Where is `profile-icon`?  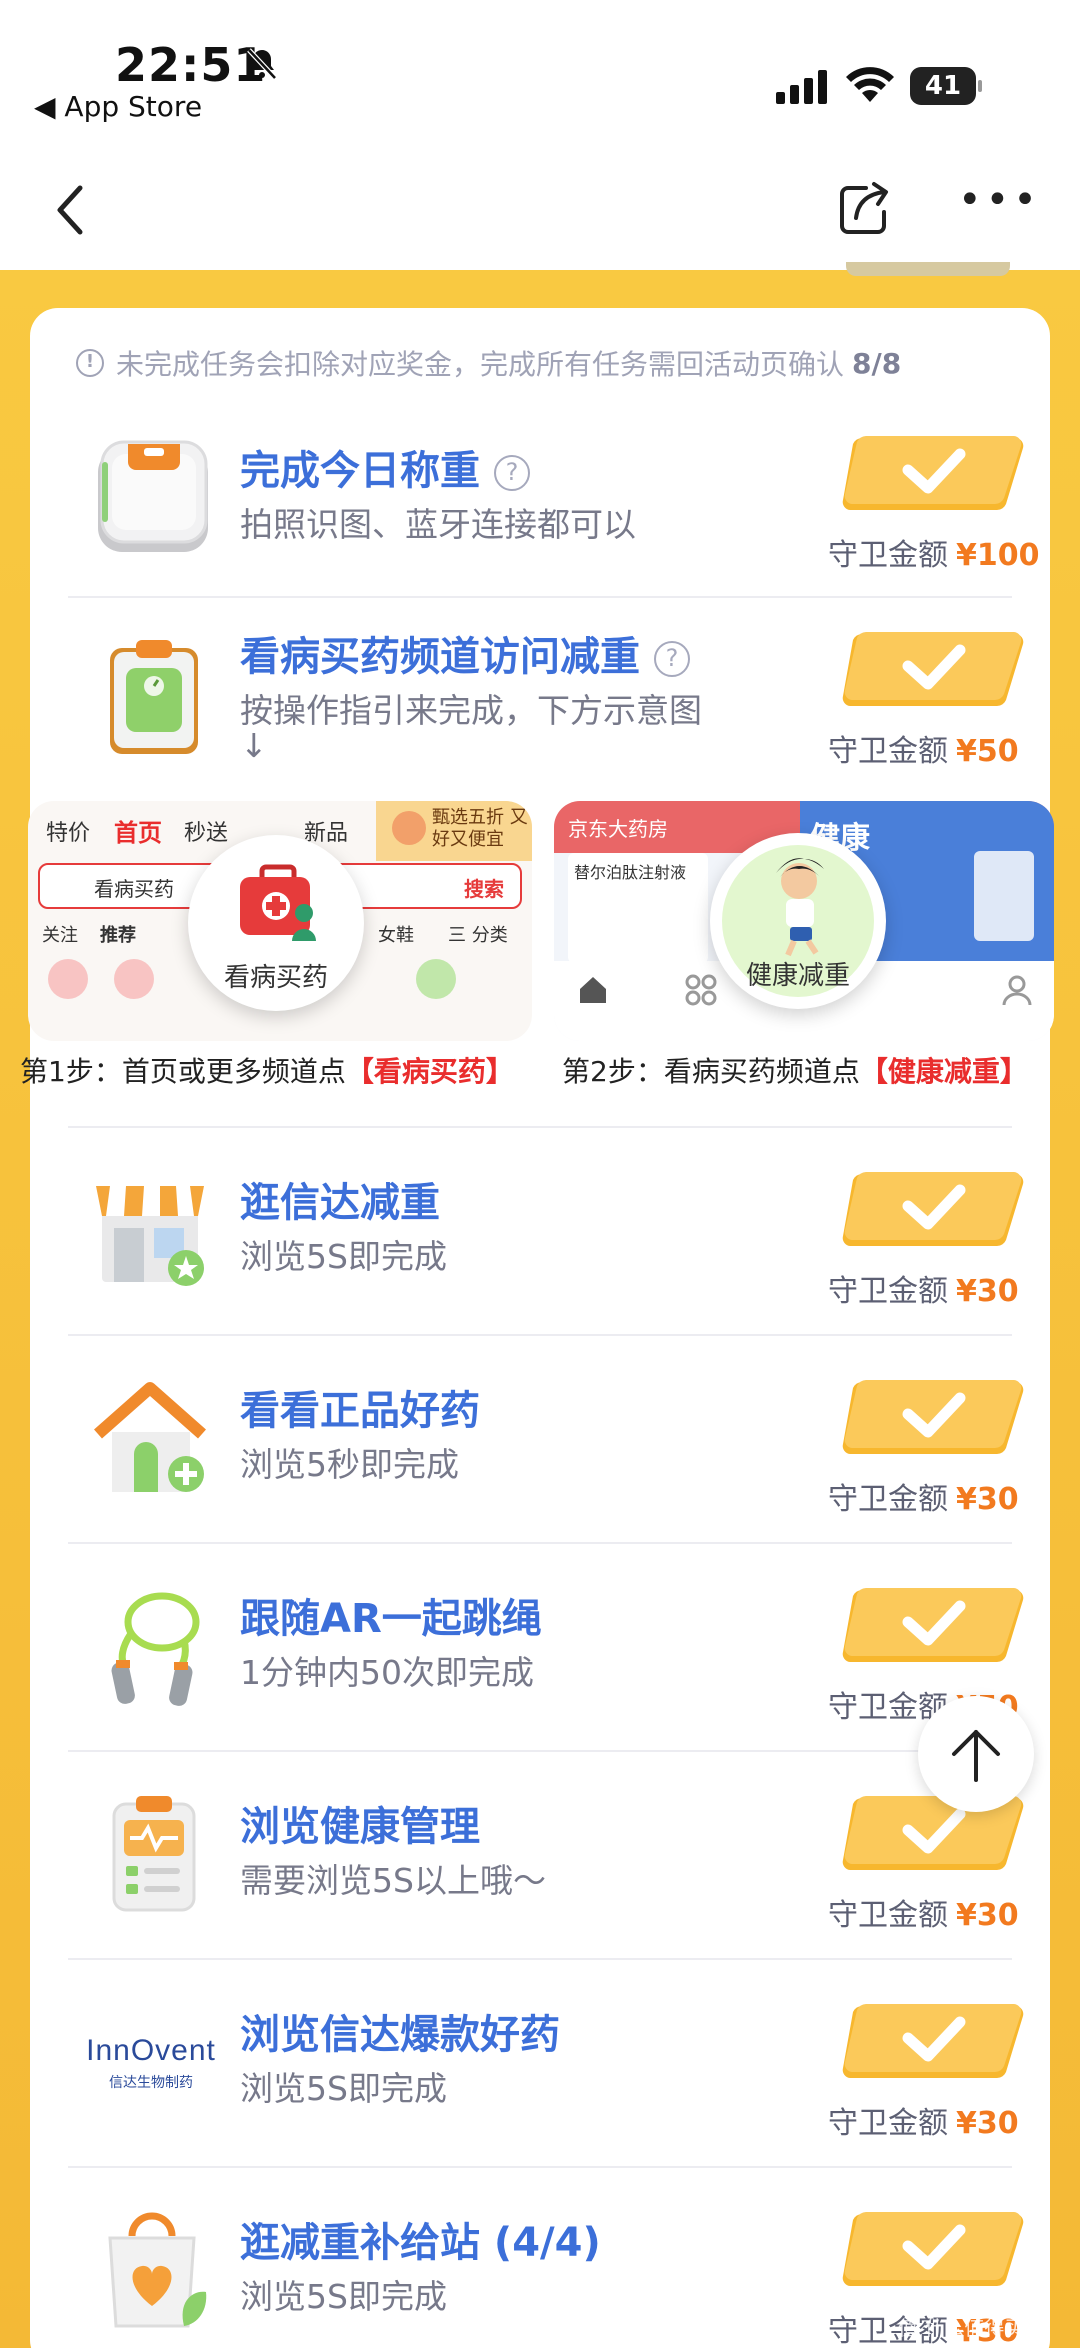 profile-icon is located at coordinates (1017, 990).